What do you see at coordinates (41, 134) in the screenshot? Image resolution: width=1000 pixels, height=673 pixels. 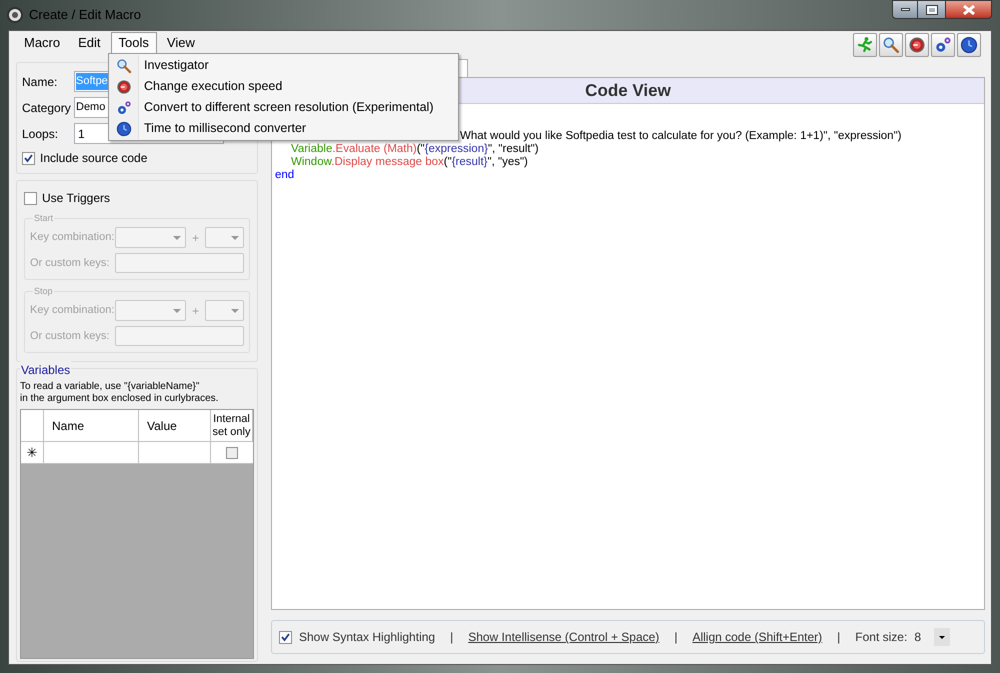 I see `loops-label: Loops:` at bounding box center [41, 134].